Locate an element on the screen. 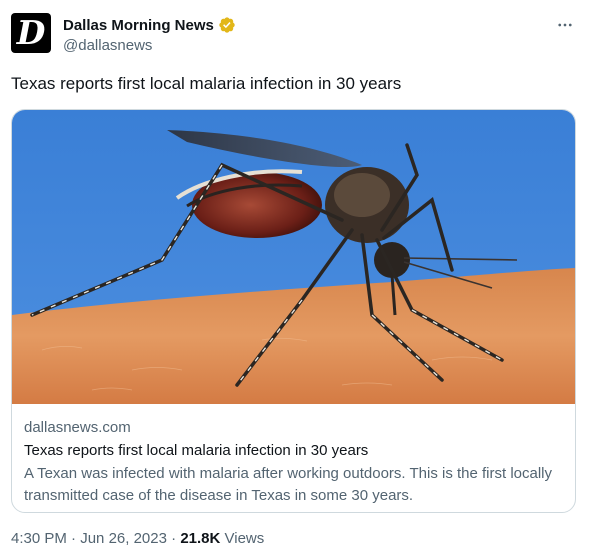  display-name: Dallas Morning News is located at coordinates (138, 25).